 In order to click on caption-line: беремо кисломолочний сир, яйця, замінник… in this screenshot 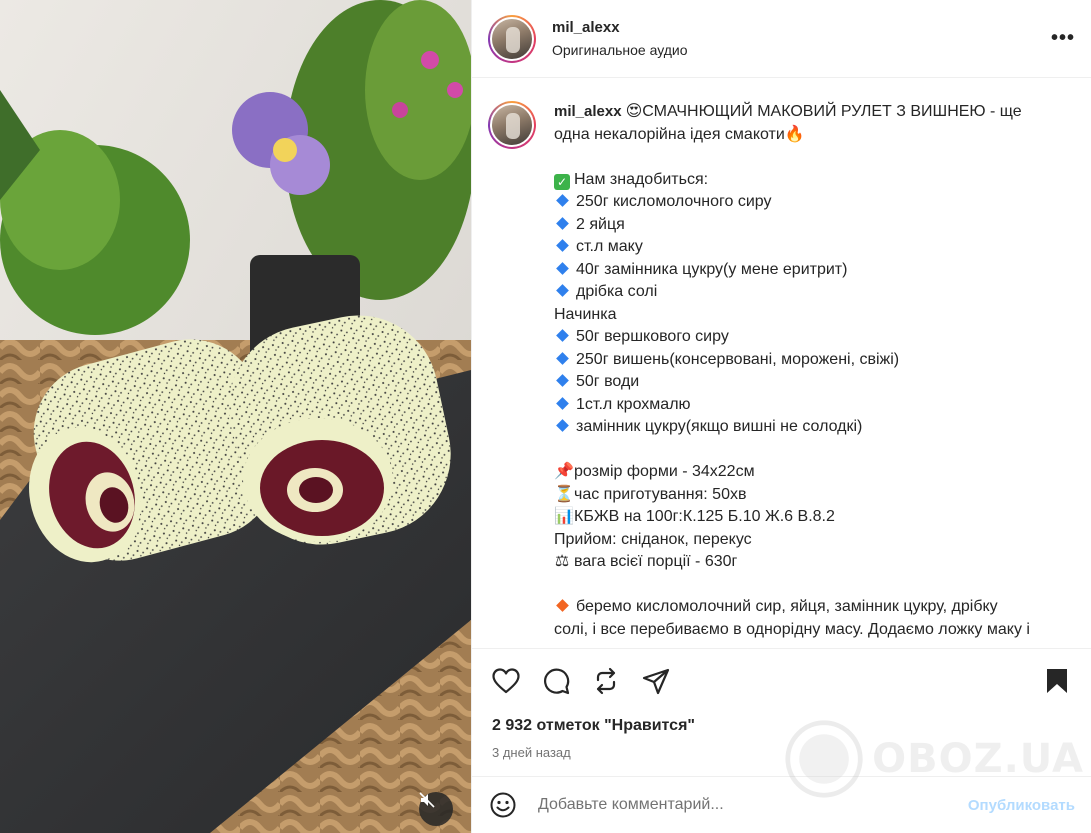, I will do `click(787, 606)`.